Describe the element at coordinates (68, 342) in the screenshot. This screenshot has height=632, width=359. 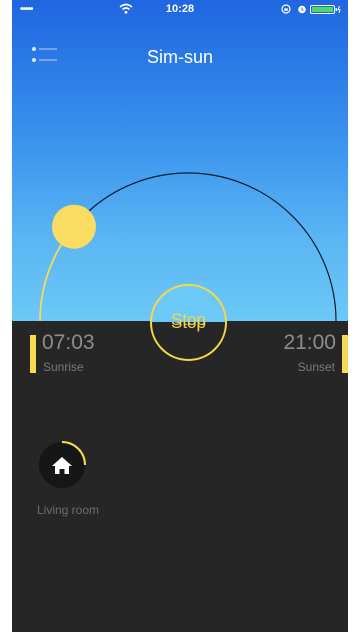
I see `sunrise-time: 07:03` at that location.